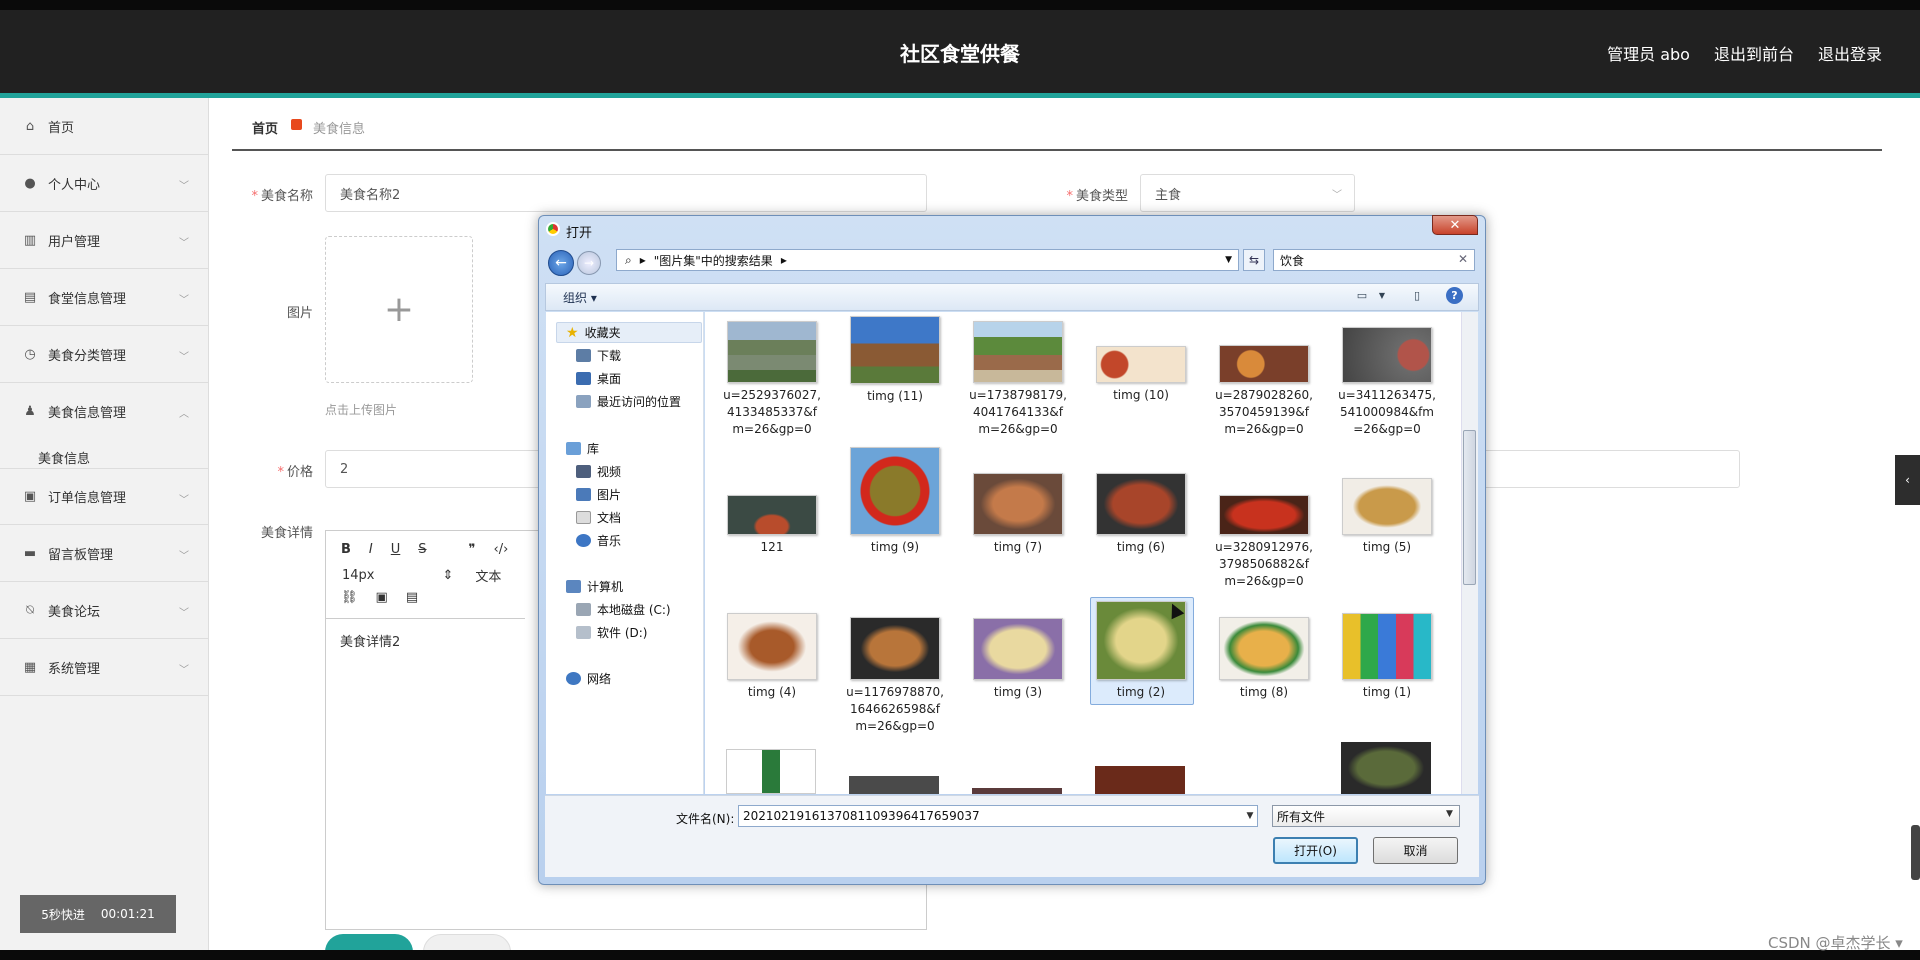 This screenshot has height=960, width=1920. What do you see at coordinates (104, 240) in the screenshot?
I see `sidebar-item-user-management: ▥ 用户管理 ﹀` at bounding box center [104, 240].